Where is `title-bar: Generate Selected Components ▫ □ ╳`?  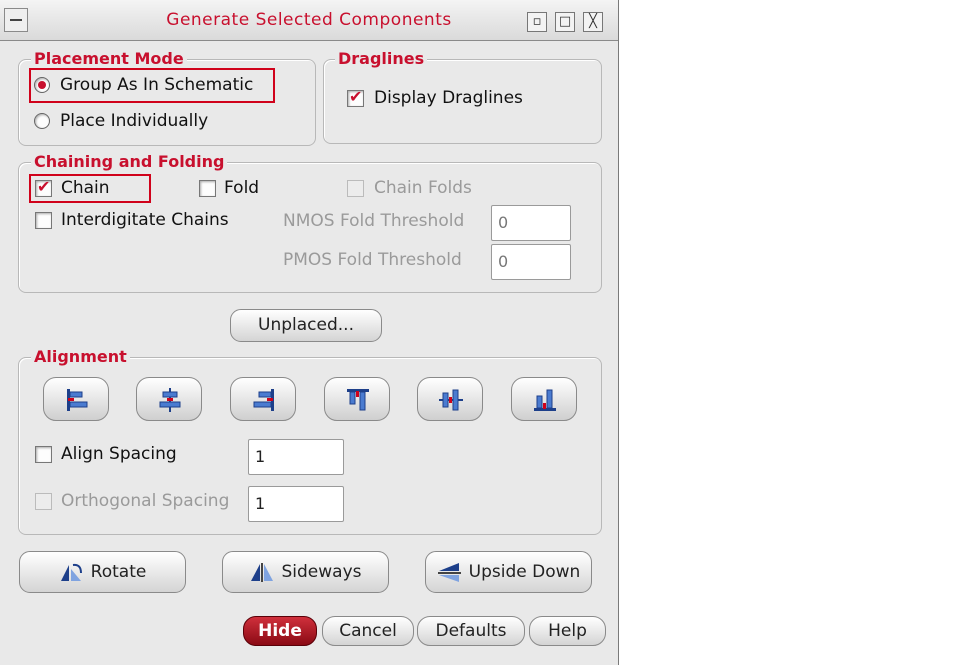 title-bar: Generate Selected Components ▫ □ ╳ is located at coordinates (309, 20).